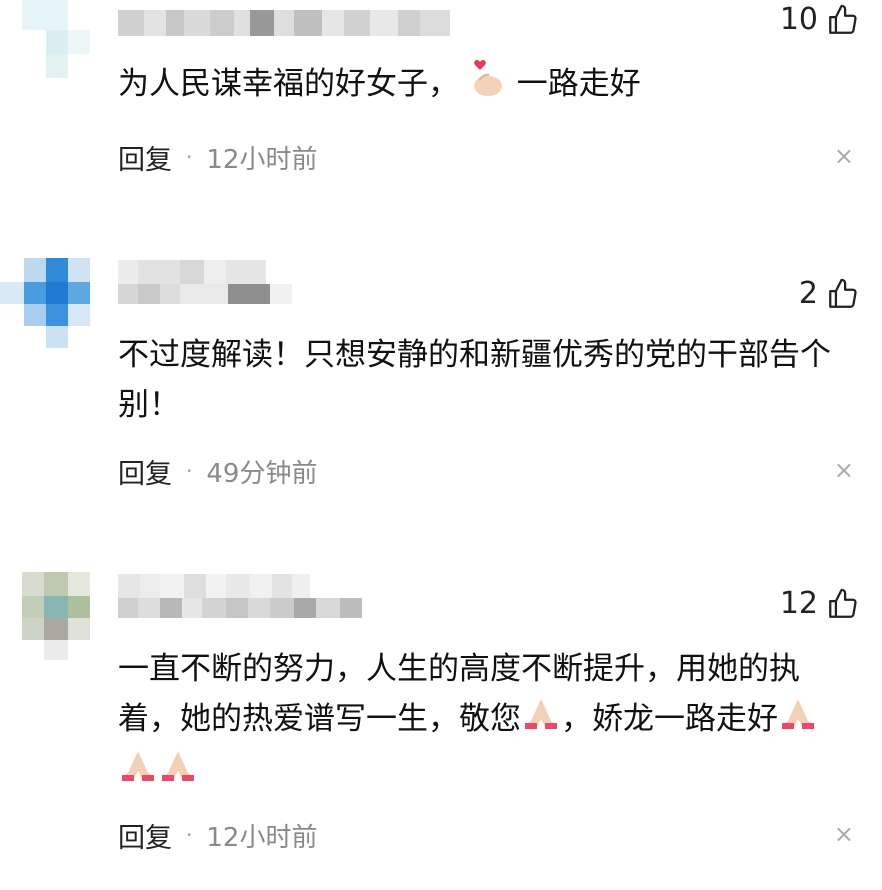  Describe the element at coordinates (490, 471) in the screenshot. I see `comment-footer: 回复 · 49分钟前` at that location.